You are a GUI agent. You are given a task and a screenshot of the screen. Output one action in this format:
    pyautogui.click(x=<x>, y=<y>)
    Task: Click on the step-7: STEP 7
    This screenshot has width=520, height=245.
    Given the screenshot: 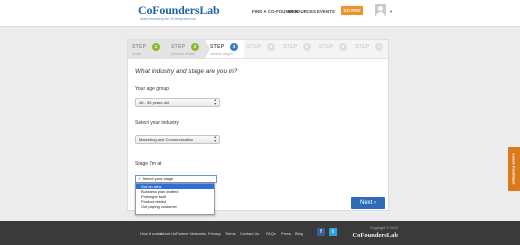 What is the action you would take?
    pyautogui.click(x=370, y=49)
    